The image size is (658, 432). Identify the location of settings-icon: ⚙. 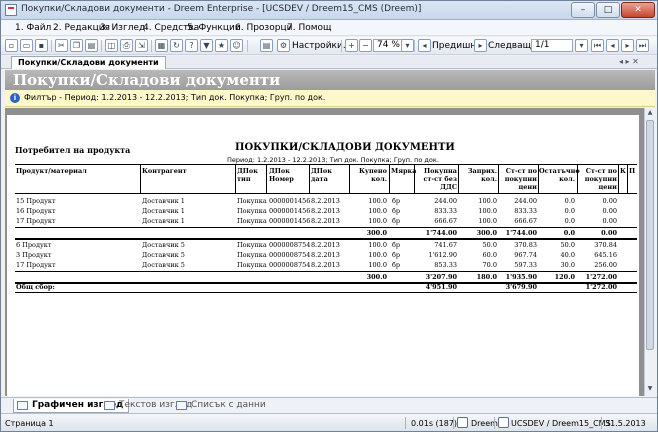
(283, 45).